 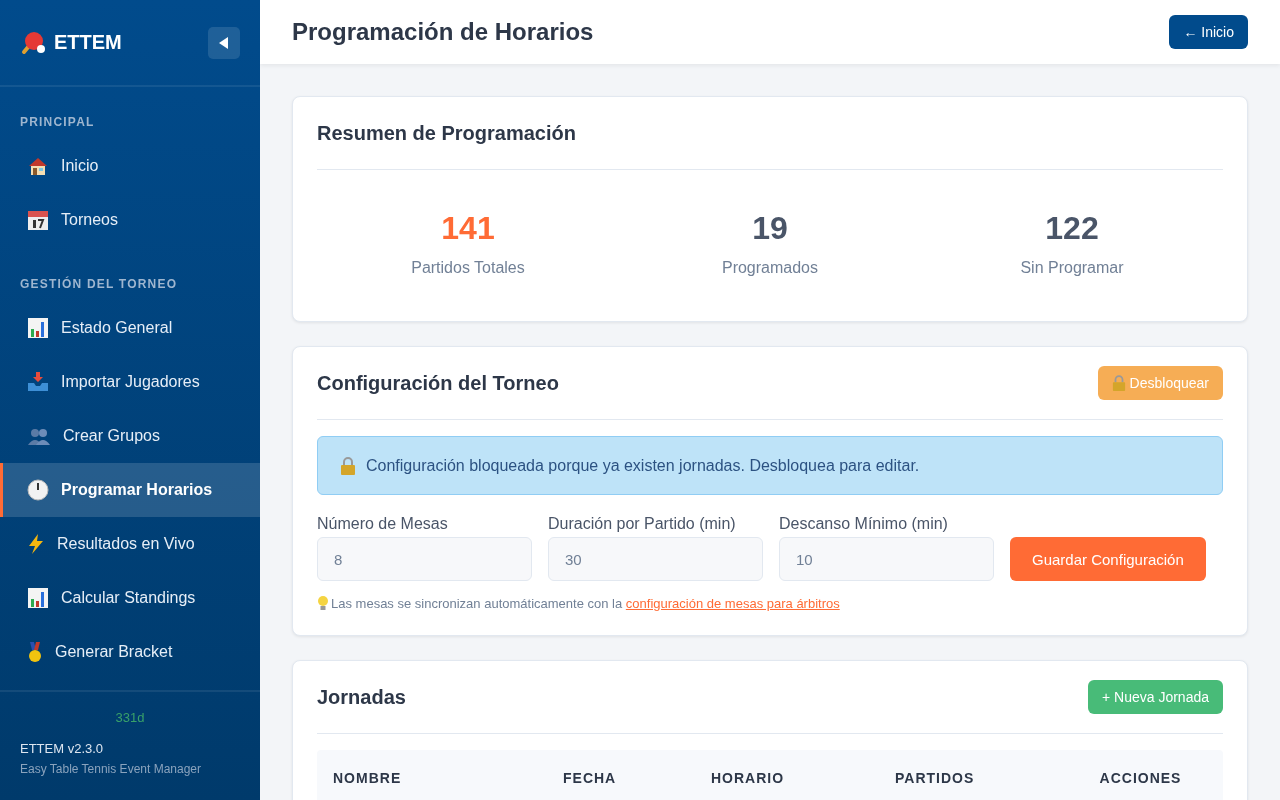 I want to click on stat-value: 19, so click(x=770, y=228).